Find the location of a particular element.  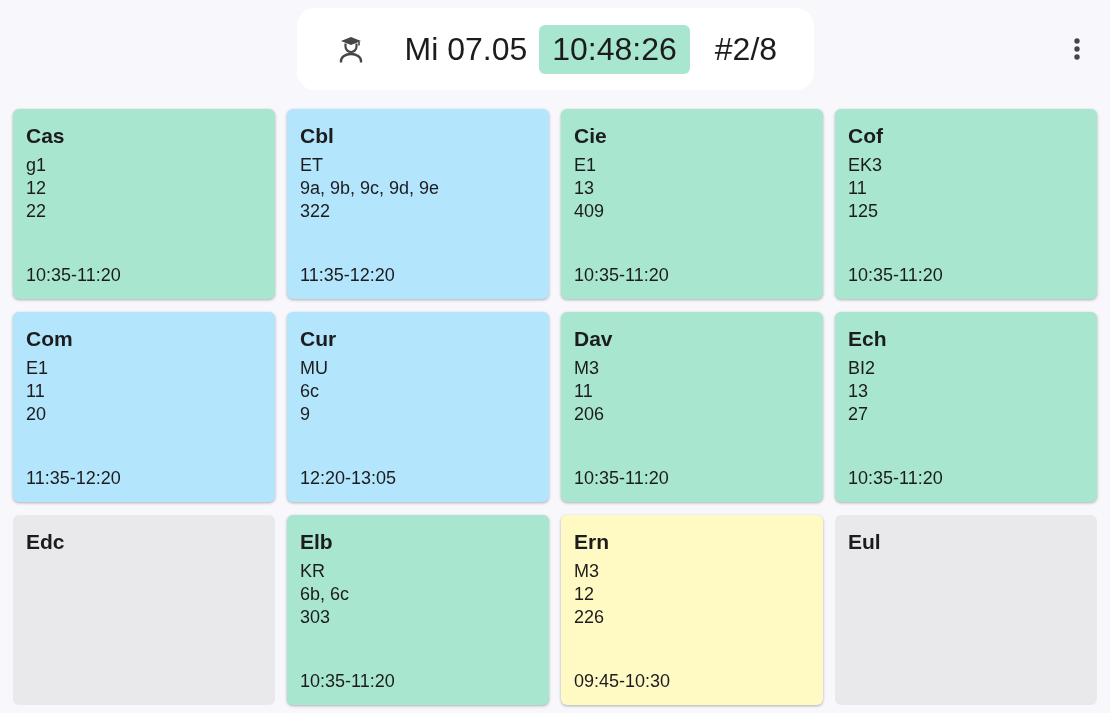

card-detail: 20 is located at coordinates (36, 414).